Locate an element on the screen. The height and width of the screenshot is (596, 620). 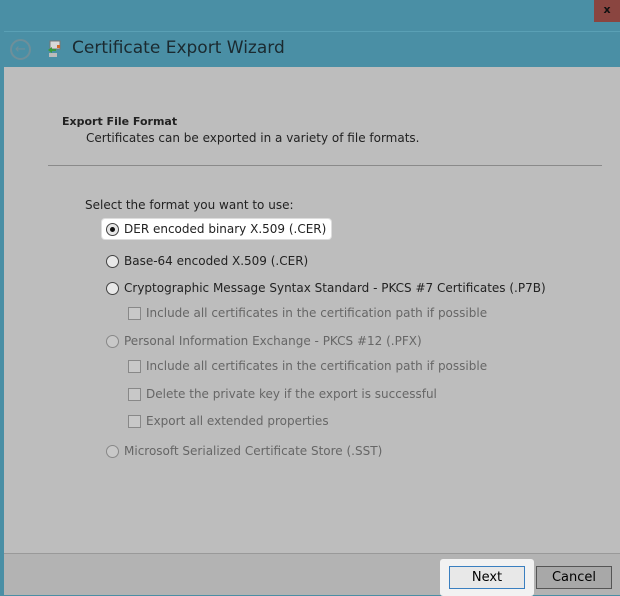
divider is located at coordinates (325, 165).